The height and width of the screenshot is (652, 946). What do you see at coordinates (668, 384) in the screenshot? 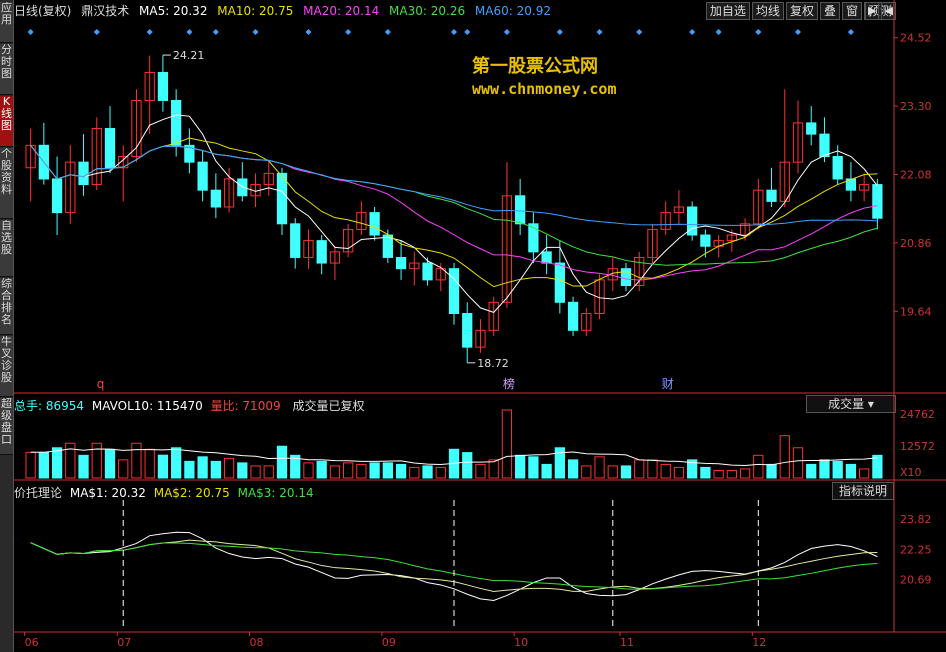
I see `event-marker-fin: 财` at bounding box center [668, 384].